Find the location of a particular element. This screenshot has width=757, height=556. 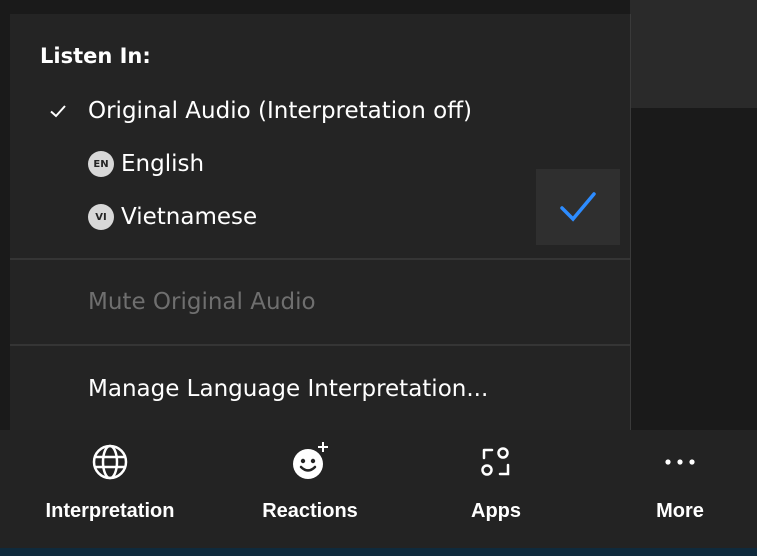

toolbar-button-label: Reactions is located at coordinates (310, 511).